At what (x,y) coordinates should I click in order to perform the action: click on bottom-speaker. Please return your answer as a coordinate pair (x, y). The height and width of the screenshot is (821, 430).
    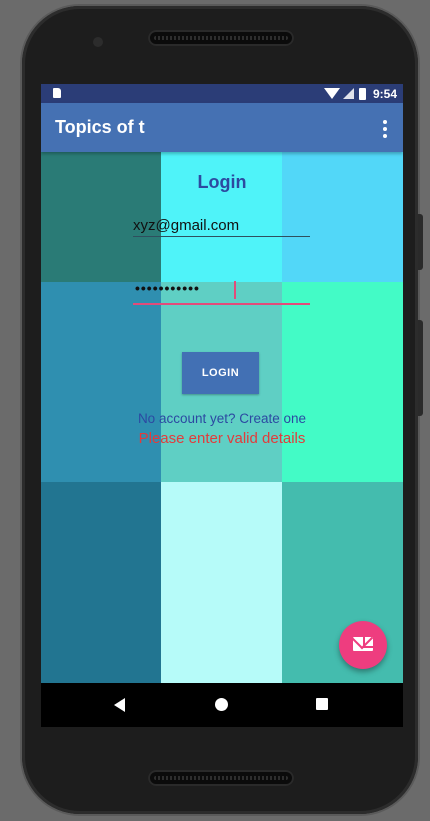
    Looking at the image, I should click on (221, 778).